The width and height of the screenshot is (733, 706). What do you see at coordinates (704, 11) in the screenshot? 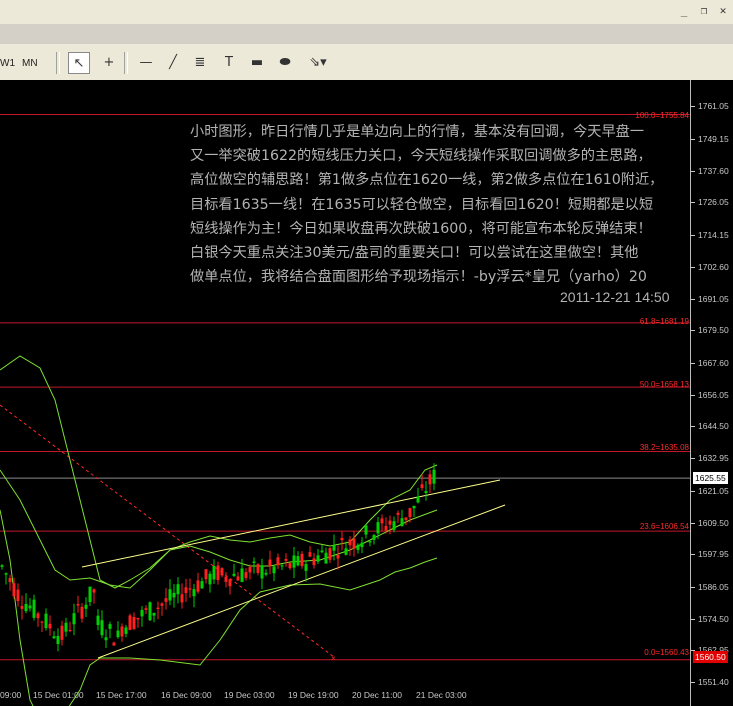
I see `restore-icon: ❐` at bounding box center [704, 11].